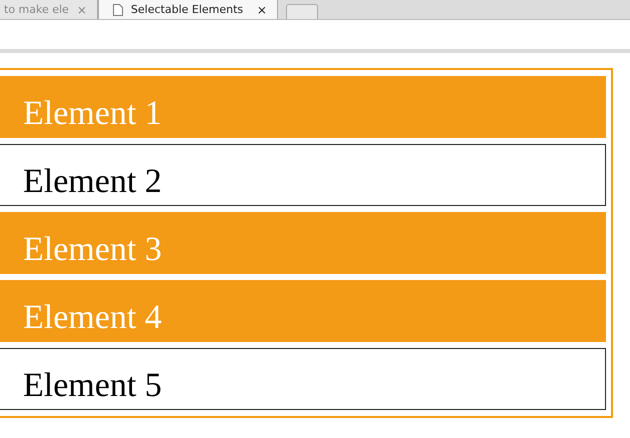  I want to click on browser-tab: Selectable Elements ×, so click(188, 9).